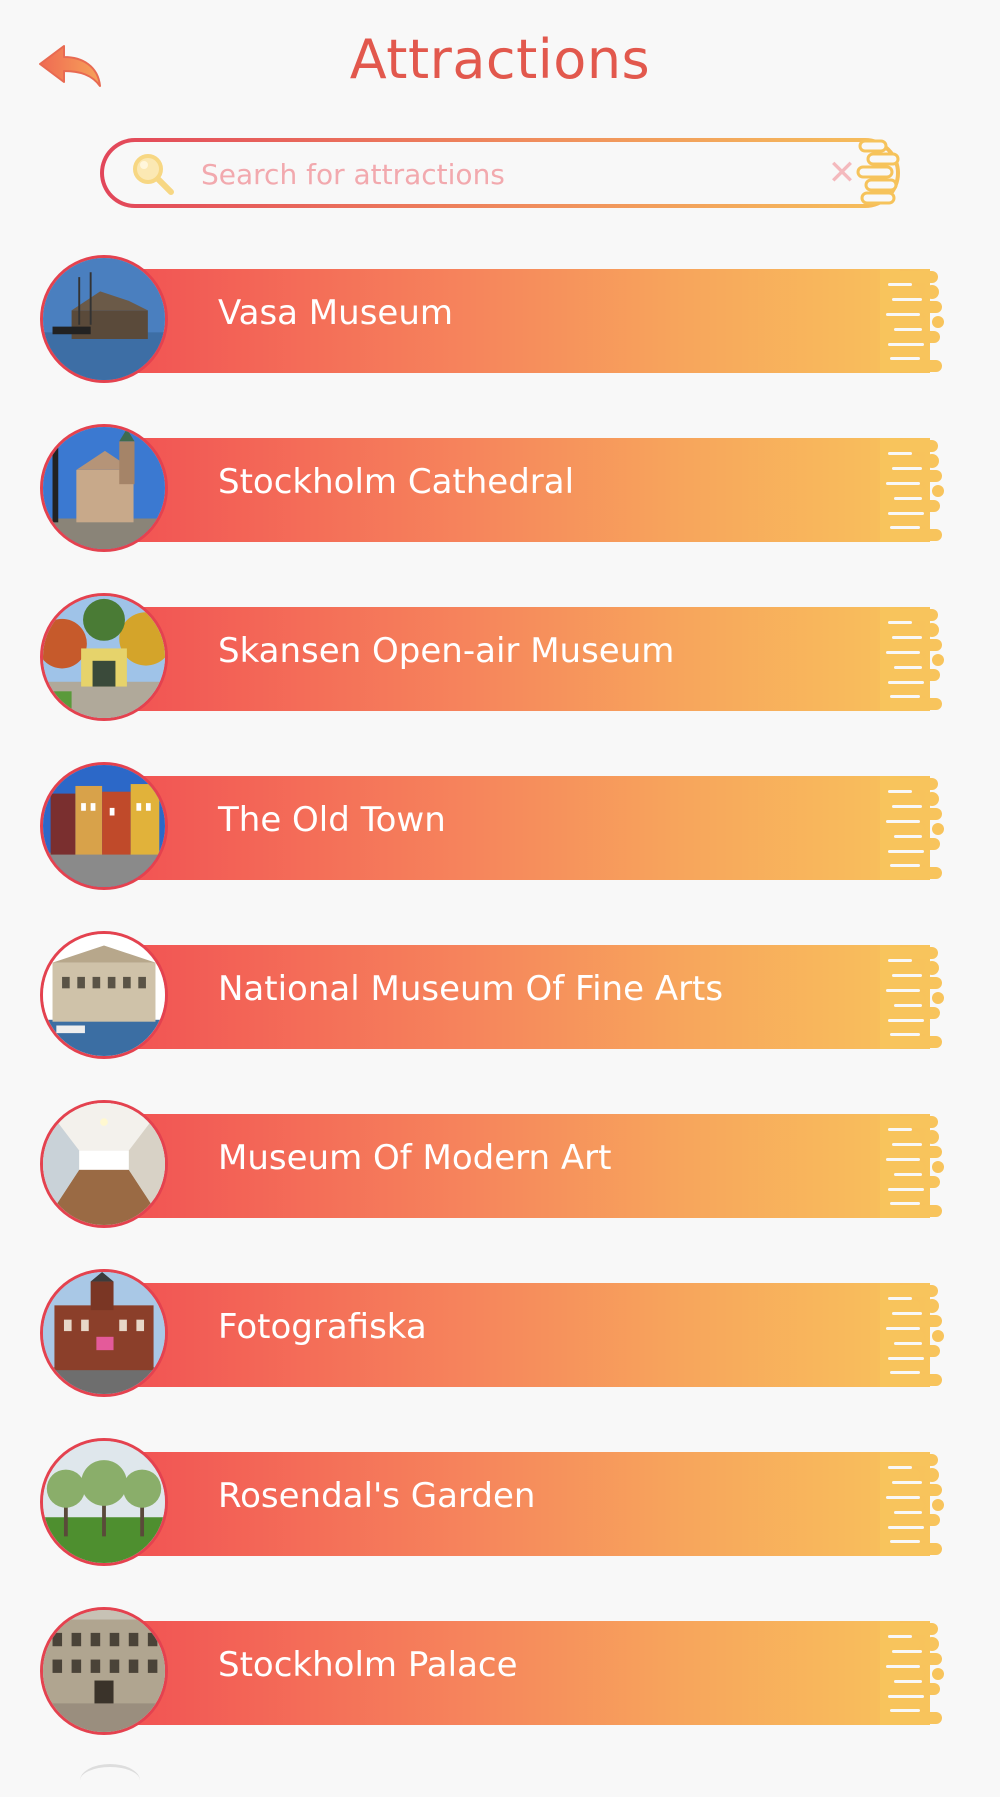  I want to click on list-item: Skansen Open-air Museum, so click(495, 659).